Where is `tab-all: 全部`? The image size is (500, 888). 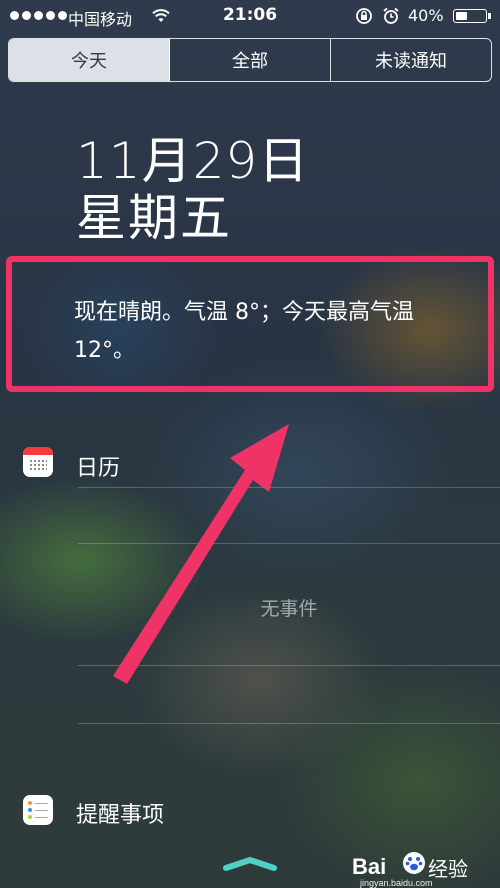 tab-all: 全部 is located at coordinates (250, 60).